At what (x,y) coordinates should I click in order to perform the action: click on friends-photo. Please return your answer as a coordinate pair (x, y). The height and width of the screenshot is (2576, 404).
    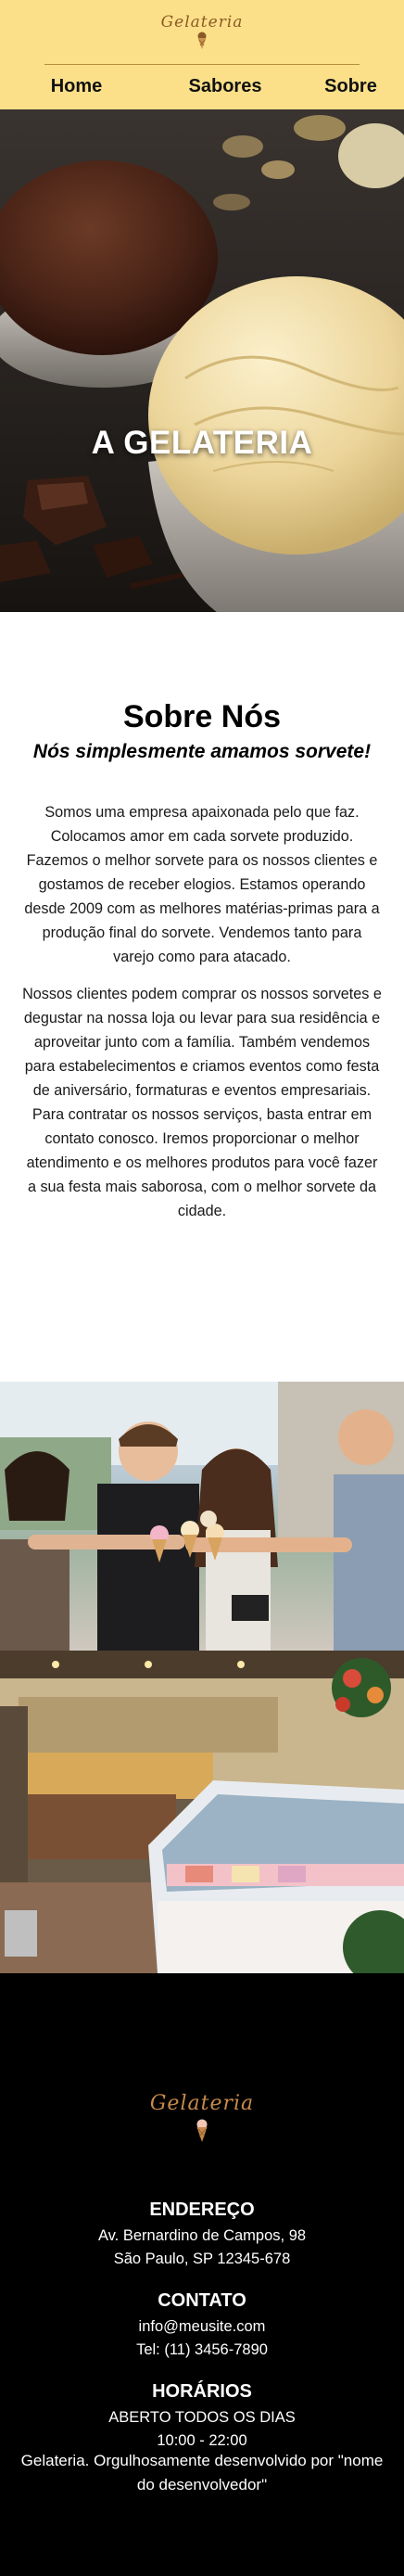
    Looking at the image, I should click on (202, 1517).